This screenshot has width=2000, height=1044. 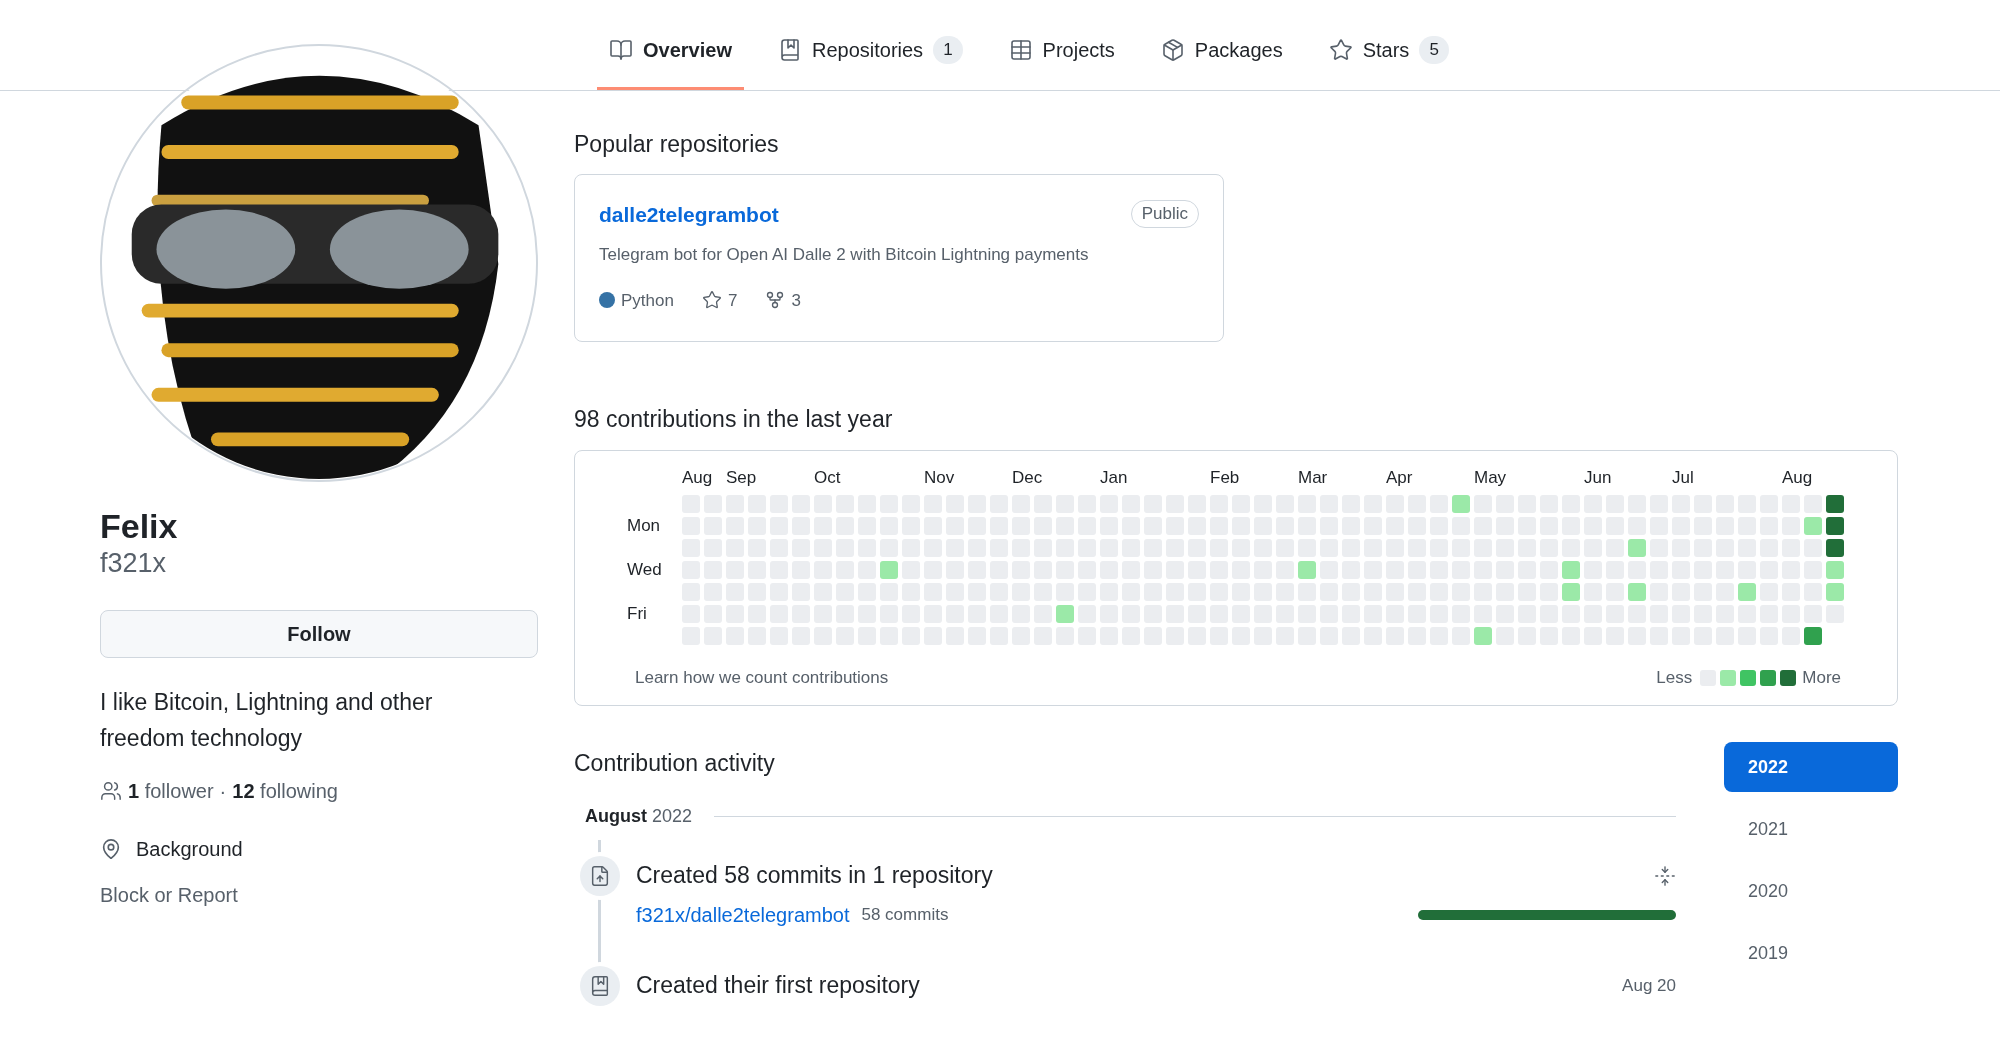 What do you see at coordinates (1399, 478) in the screenshot?
I see `month-label: Apr` at bounding box center [1399, 478].